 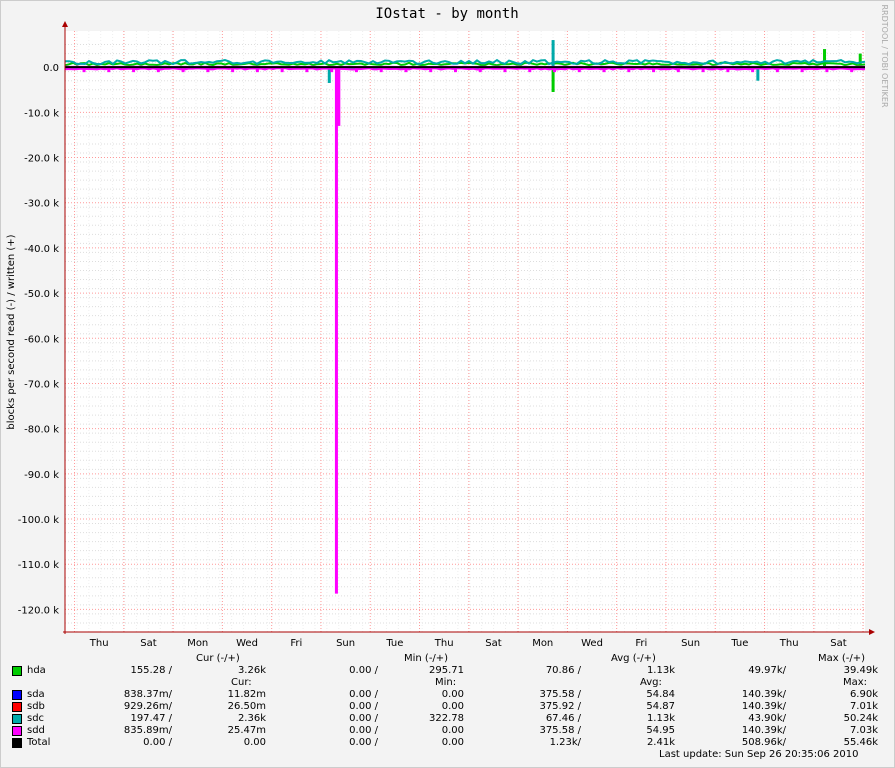 I want to click on legend-value-cur-r: 929.26m/, so click(x=147, y=706).